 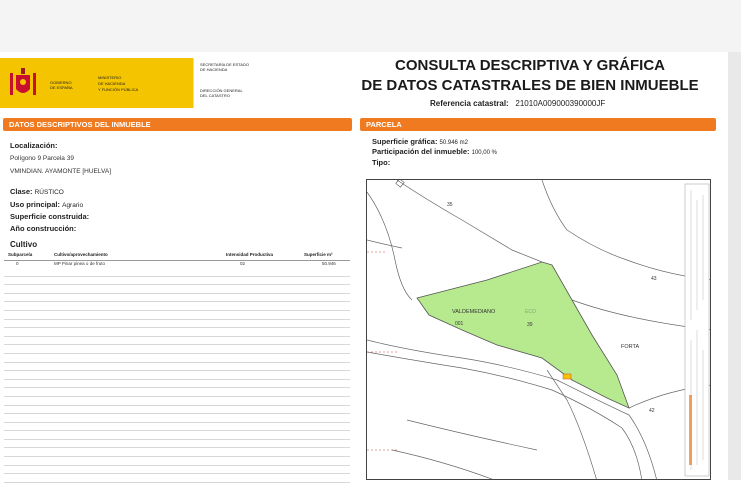 What do you see at coordinates (538, 124) in the screenshot?
I see `parcel-header: PARCELA` at bounding box center [538, 124].